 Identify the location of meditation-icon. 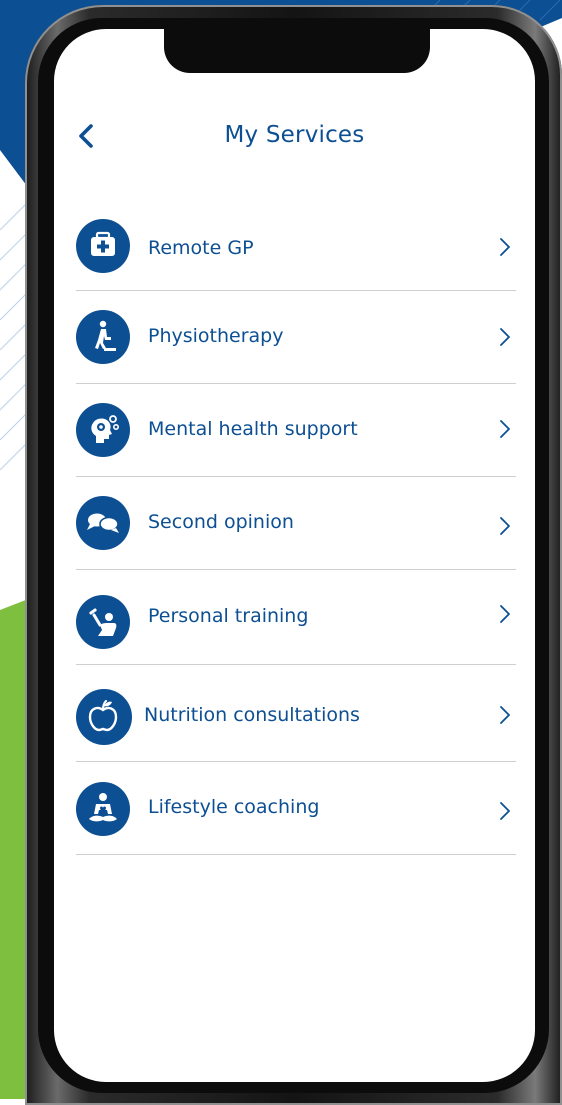
(103, 807).